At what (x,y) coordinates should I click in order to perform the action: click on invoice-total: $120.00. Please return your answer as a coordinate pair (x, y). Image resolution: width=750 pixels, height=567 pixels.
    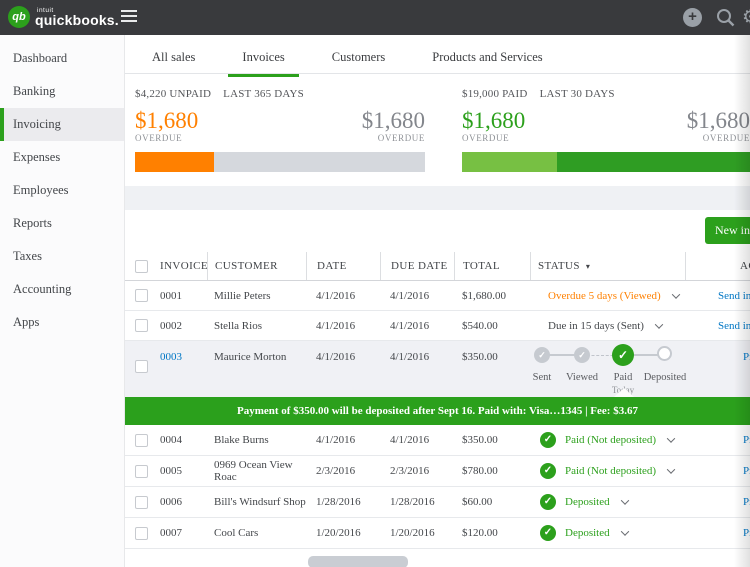
    Looking at the image, I should click on (480, 533).